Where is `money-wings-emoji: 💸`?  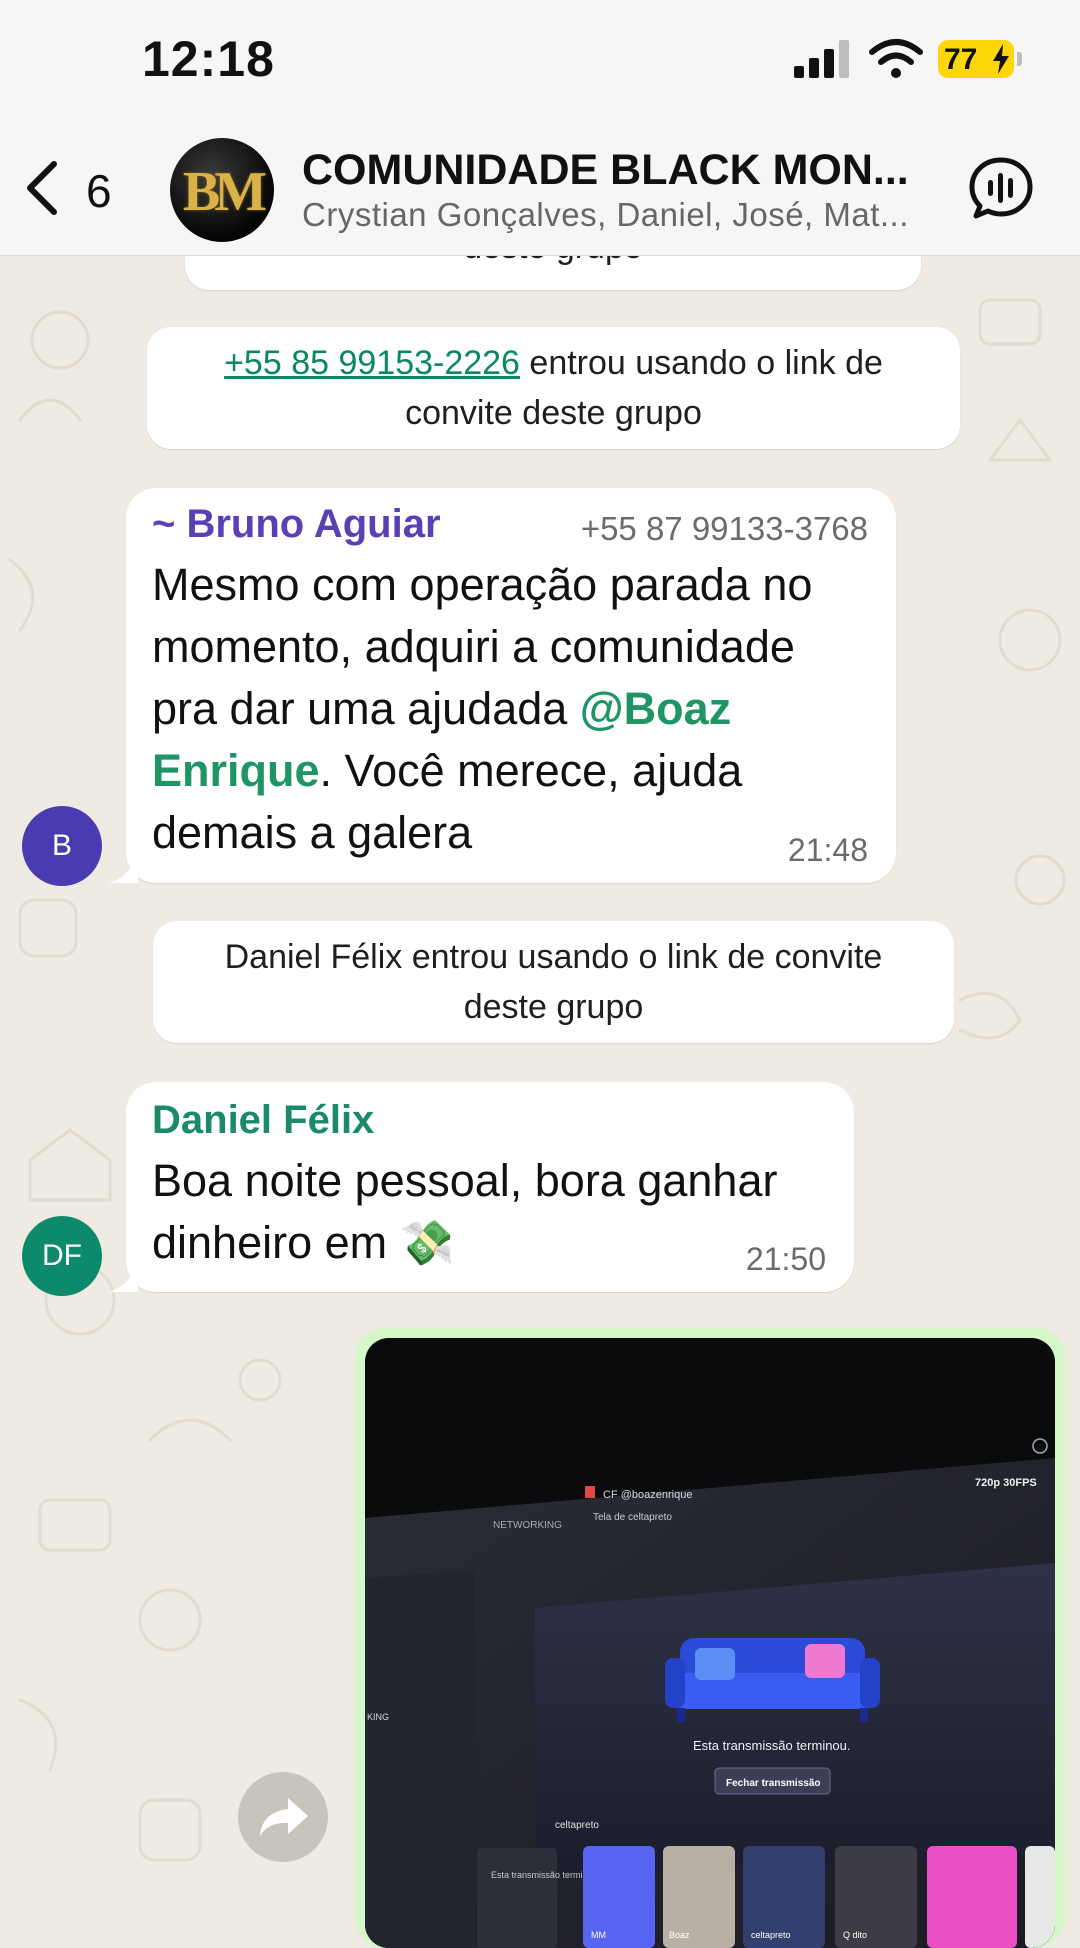 money-wings-emoji: 💸 is located at coordinates (427, 1243).